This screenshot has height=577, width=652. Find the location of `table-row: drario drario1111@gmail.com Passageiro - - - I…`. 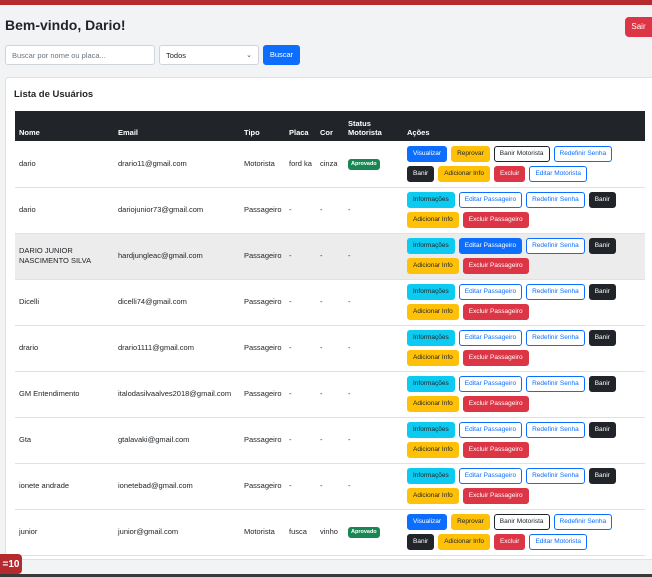

table-row: drario drario1111@gmail.com Passageiro - - - I… is located at coordinates (330, 348).